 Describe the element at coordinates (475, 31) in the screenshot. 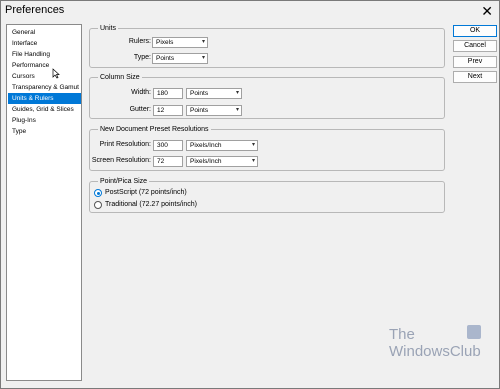

I see `ok-button: OK` at that location.